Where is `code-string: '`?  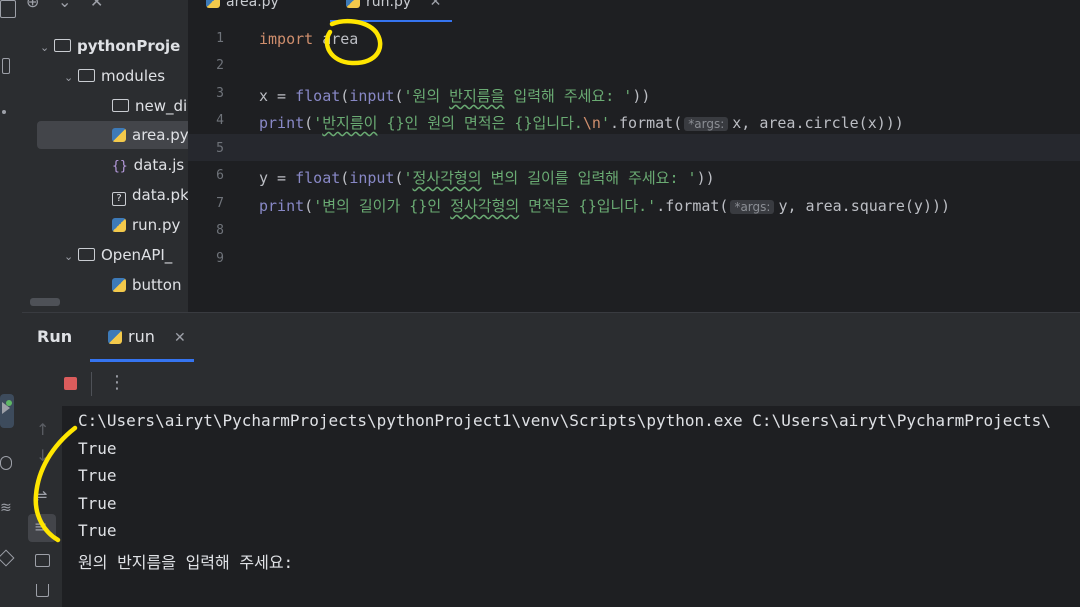
code-string: ' is located at coordinates (318, 123).